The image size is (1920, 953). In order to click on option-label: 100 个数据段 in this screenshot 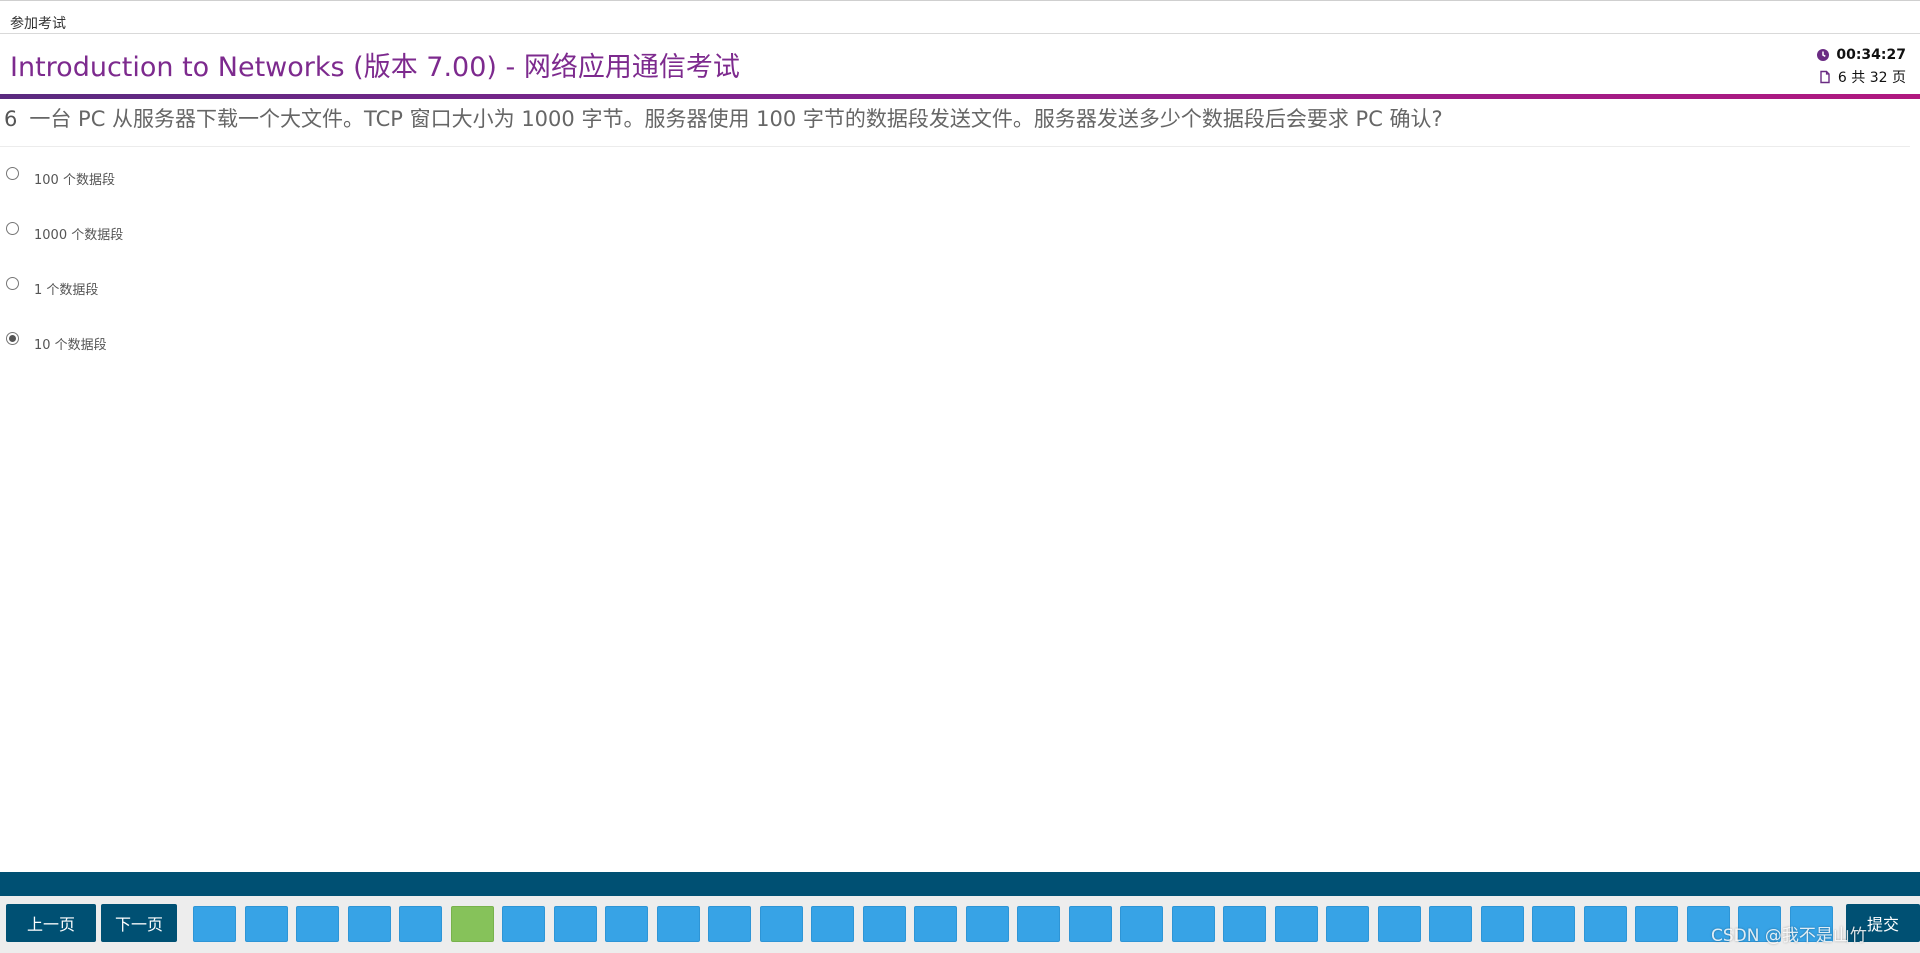, I will do `click(74, 178)`.